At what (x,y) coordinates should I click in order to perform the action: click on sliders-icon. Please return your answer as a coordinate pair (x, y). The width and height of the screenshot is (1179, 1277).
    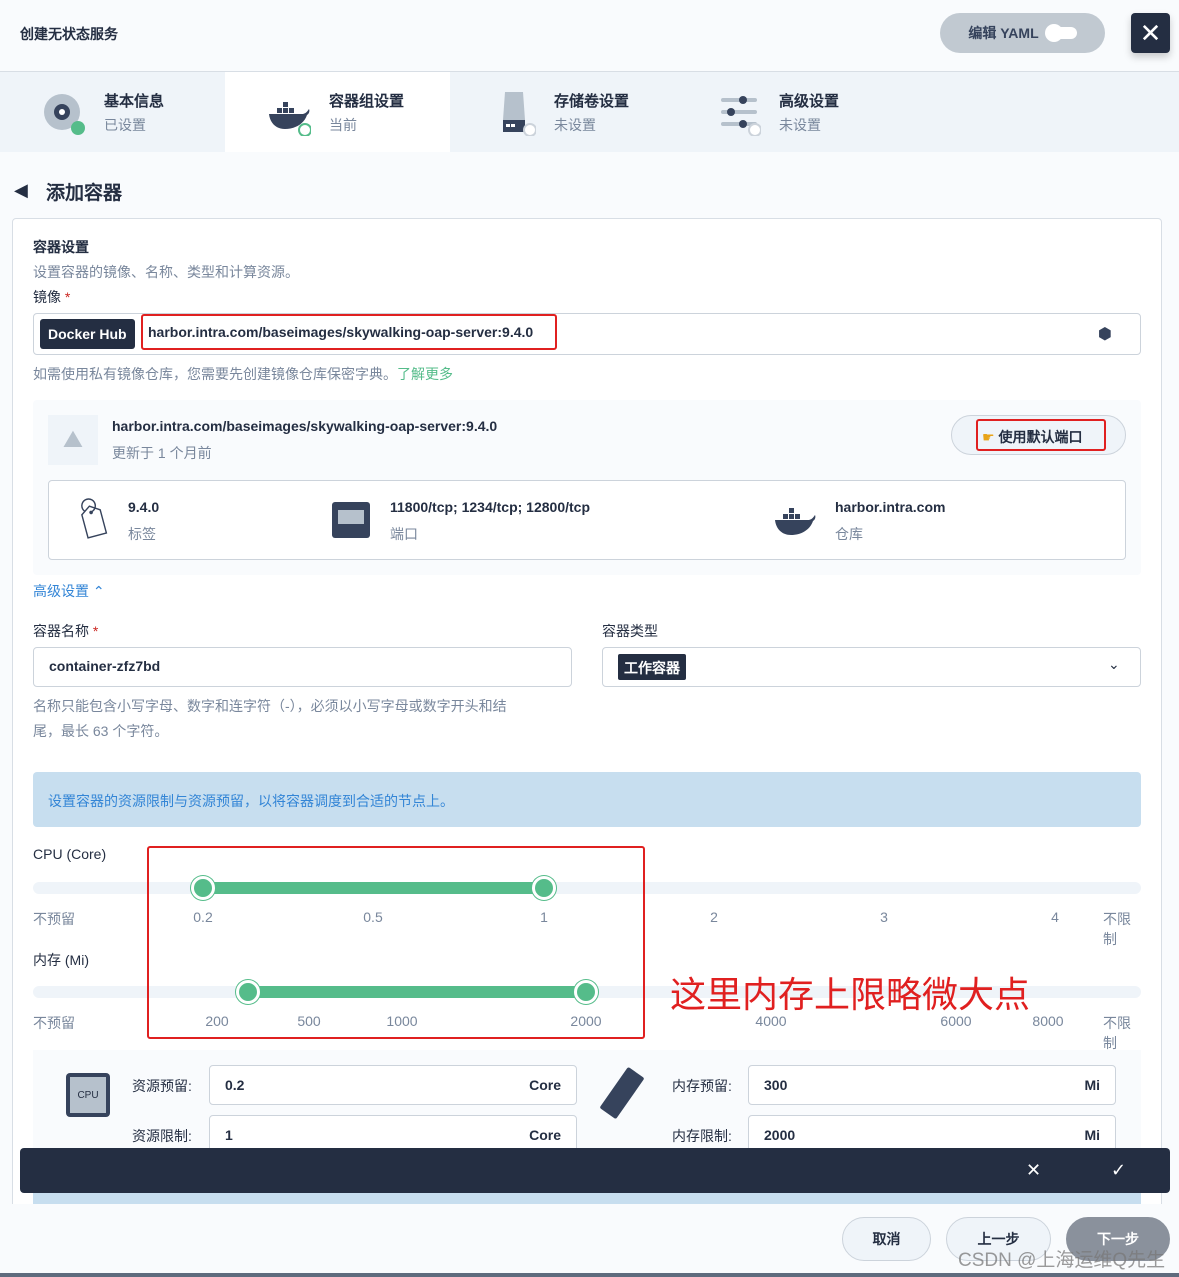
    Looking at the image, I should click on (741, 116).